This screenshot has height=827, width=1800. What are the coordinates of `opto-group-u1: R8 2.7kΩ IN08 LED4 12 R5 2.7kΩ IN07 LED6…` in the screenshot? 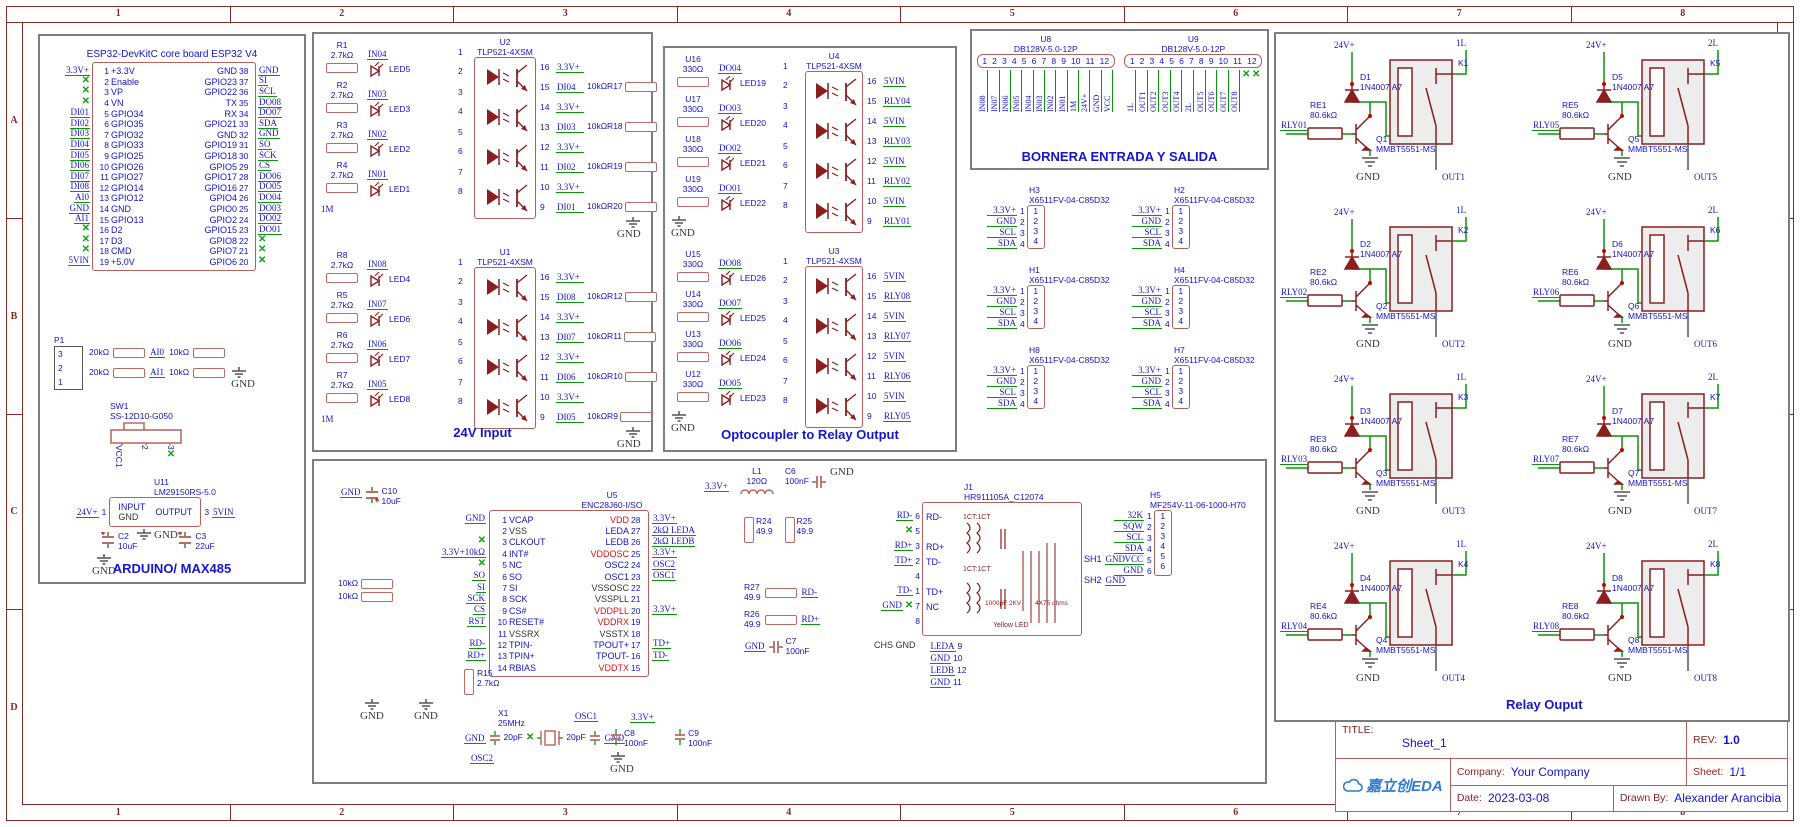 It's located at (485, 347).